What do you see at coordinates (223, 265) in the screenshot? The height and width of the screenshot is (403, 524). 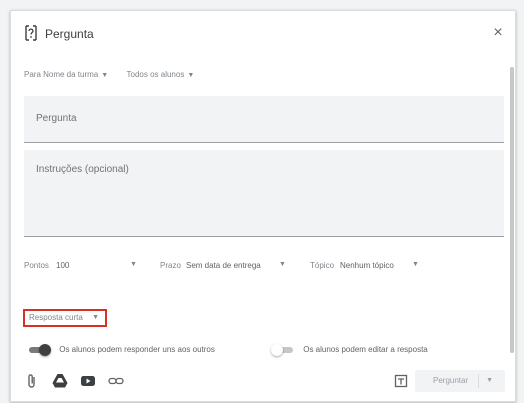 I see `due-select: Sem data de entrega` at bounding box center [223, 265].